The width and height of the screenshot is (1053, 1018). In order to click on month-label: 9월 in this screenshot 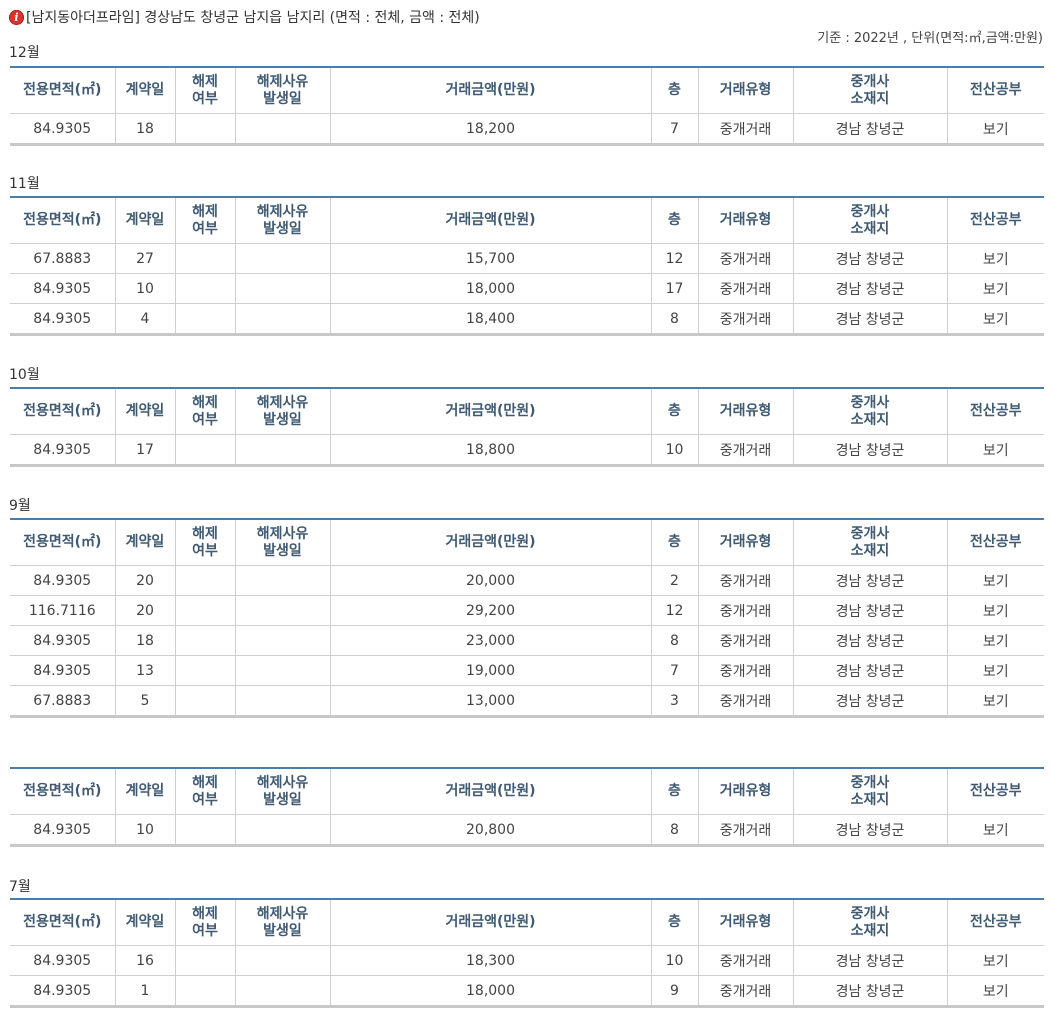, I will do `click(20, 506)`.